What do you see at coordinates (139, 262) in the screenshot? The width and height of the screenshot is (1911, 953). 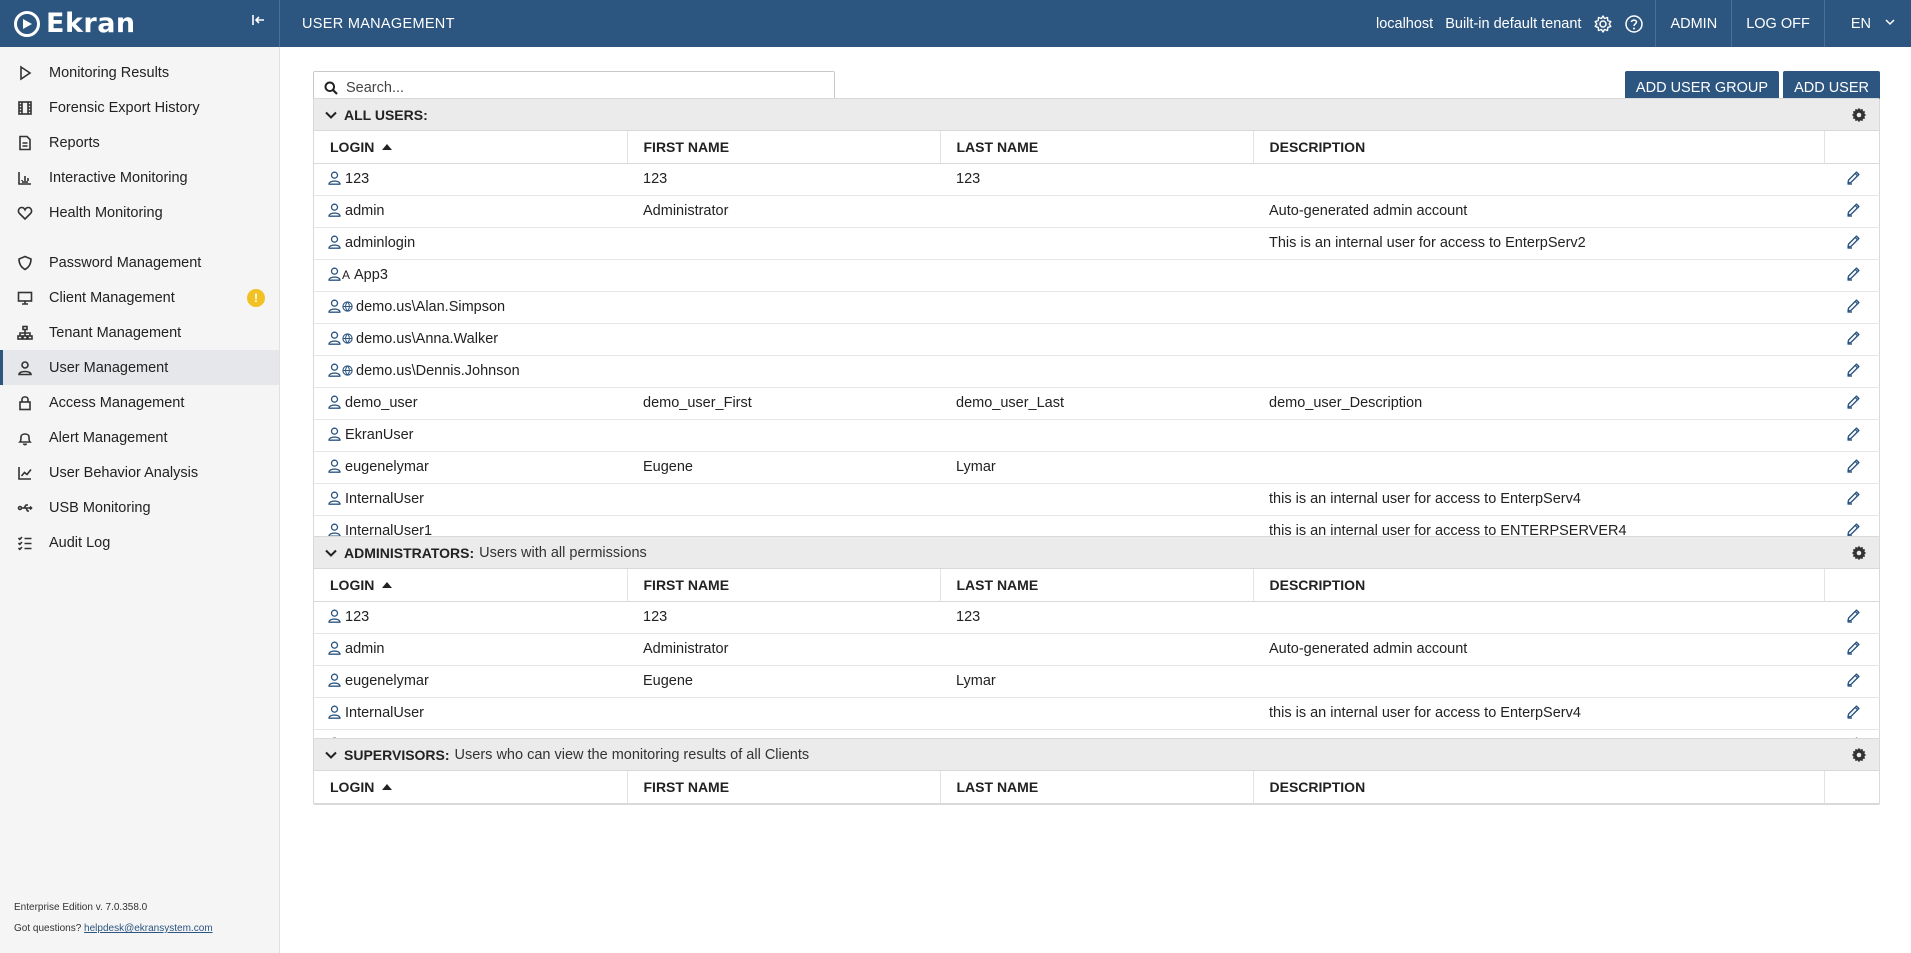 I see `sidebar-item-password-management: Password Management` at bounding box center [139, 262].